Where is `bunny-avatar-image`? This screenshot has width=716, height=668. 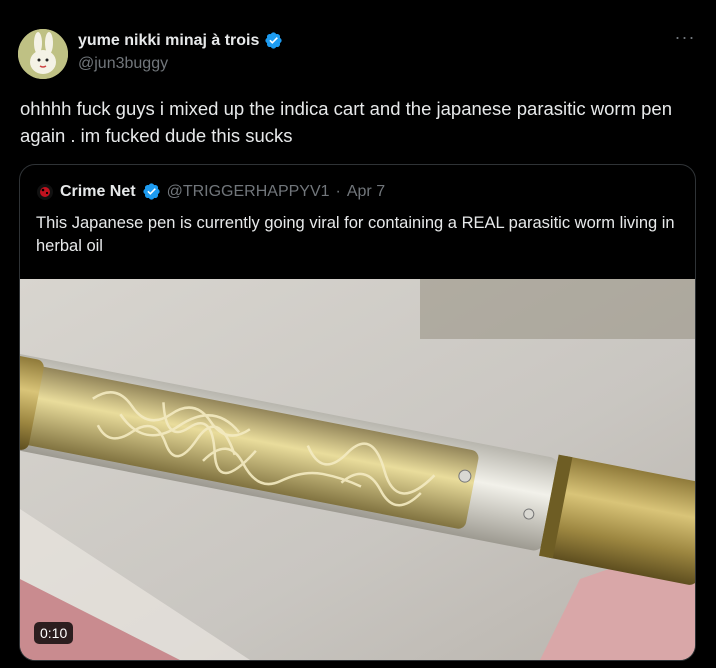
bunny-avatar-image is located at coordinates (43, 54).